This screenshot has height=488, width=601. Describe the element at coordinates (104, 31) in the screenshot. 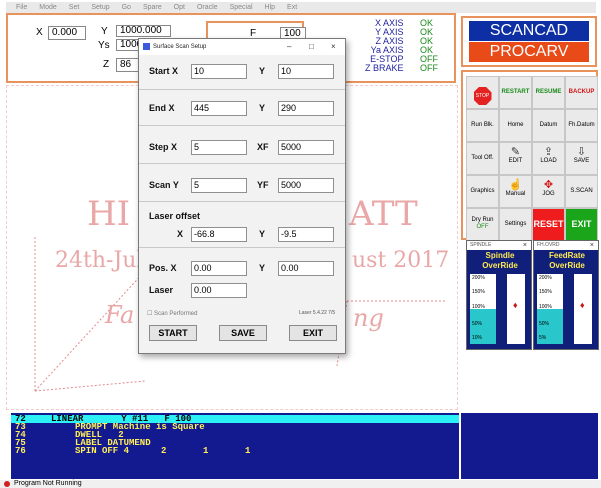

I see `y-coord-label: Y` at that location.